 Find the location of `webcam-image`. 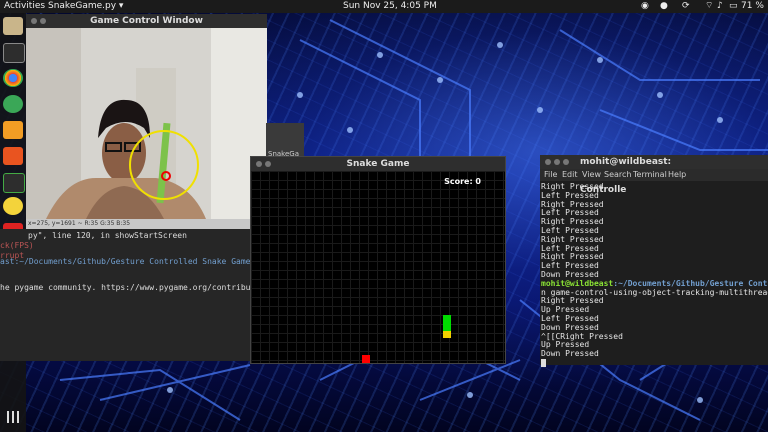

webcam-image is located at coordinates (146, 123).